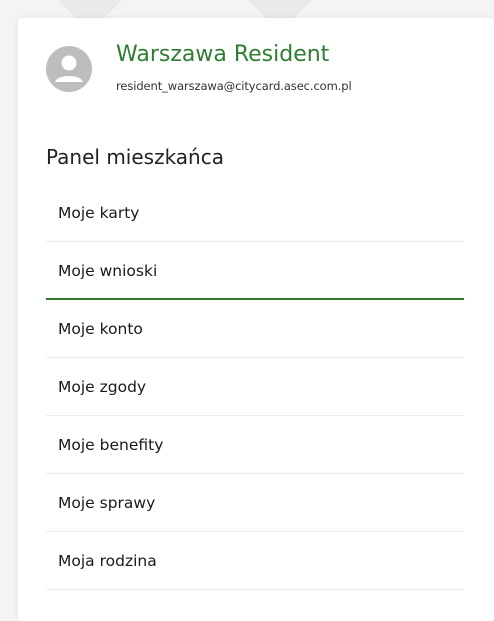  What do you see at coordinates (255, 271) in the screenshot?
I see `menu-item-moje-wnioski: Moje wnioski` at bounding box center [255, 271].